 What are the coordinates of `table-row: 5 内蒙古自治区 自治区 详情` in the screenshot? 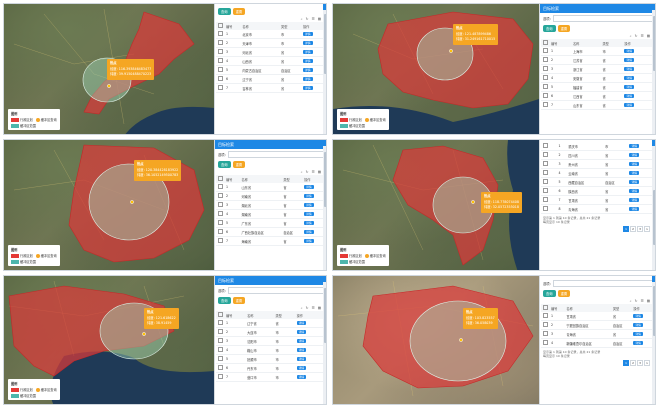 It's located at (269, 70).